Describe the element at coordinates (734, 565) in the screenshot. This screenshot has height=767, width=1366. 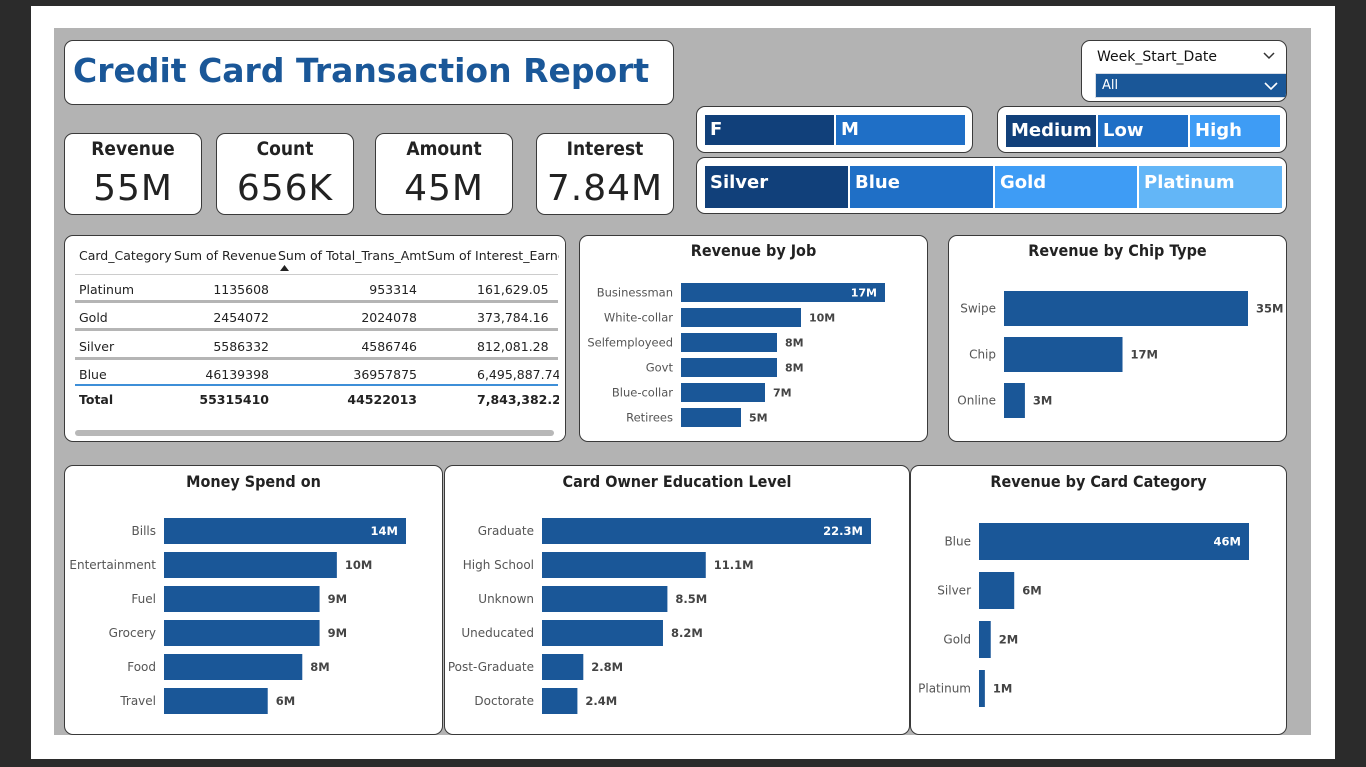
I see `data-label: 11.1M` at that location.